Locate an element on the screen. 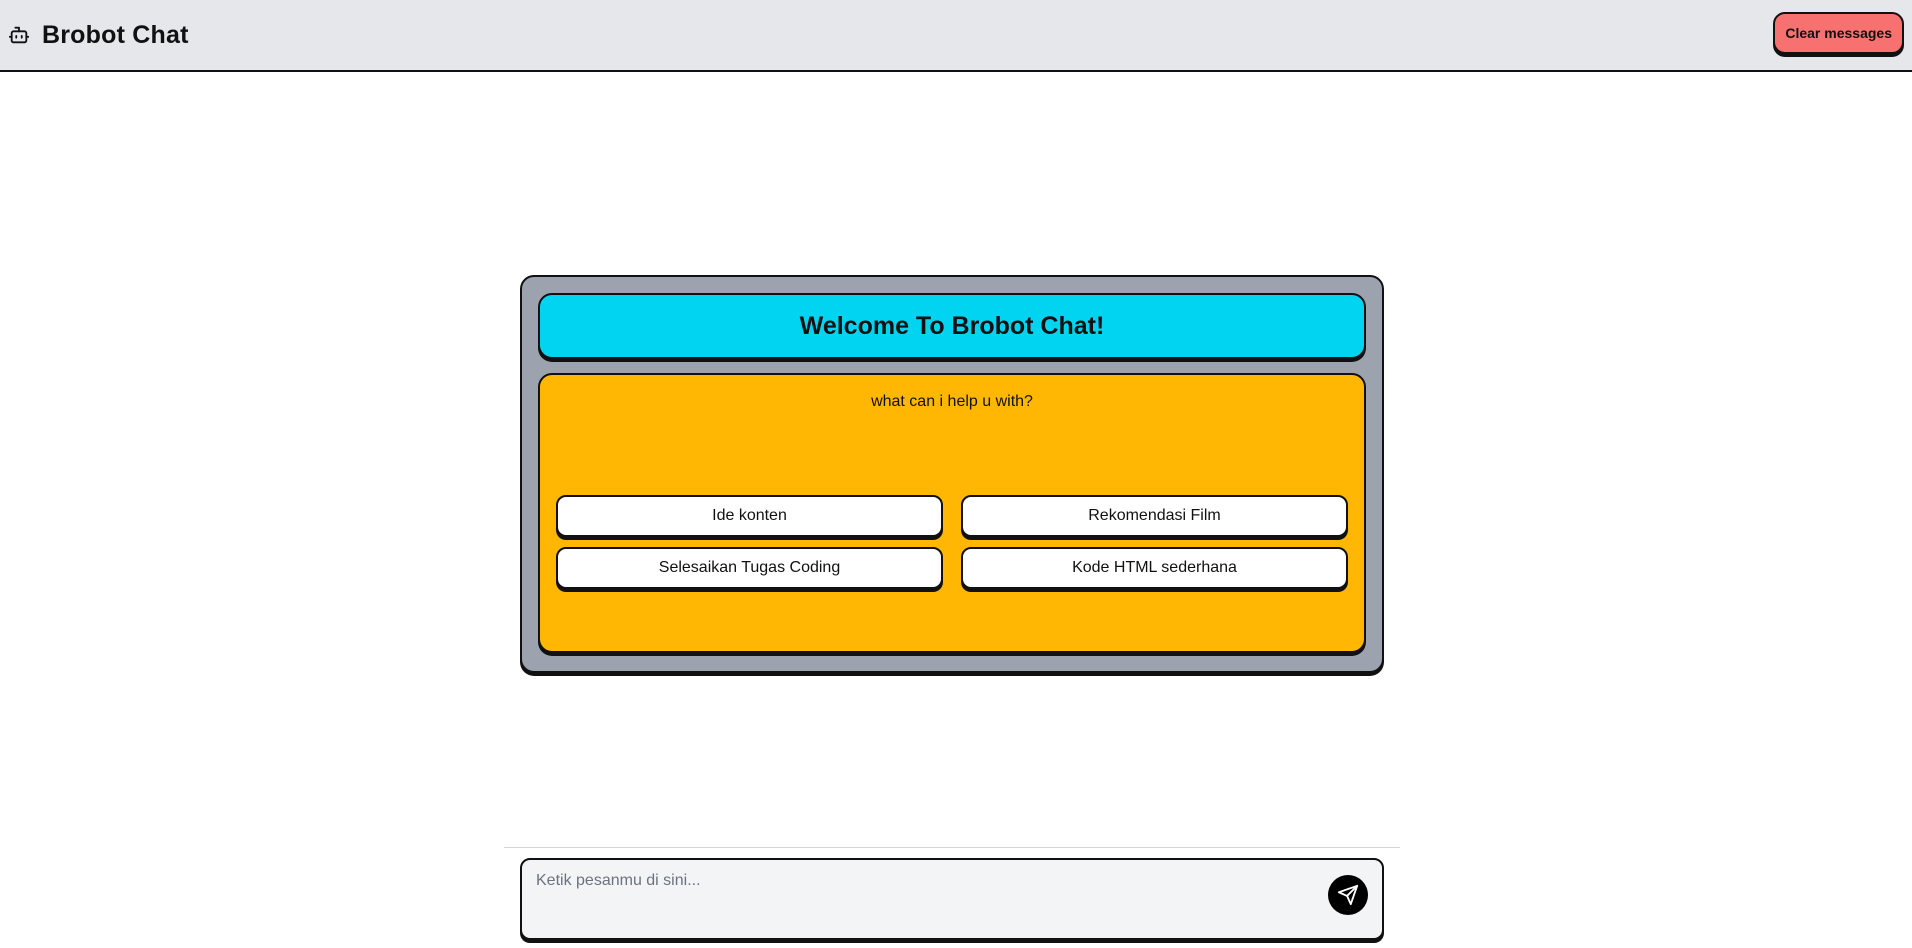 The height and width of the screenshot is (948, 1912). help-question: what can i help u with? is located at coordinates (952, 401).